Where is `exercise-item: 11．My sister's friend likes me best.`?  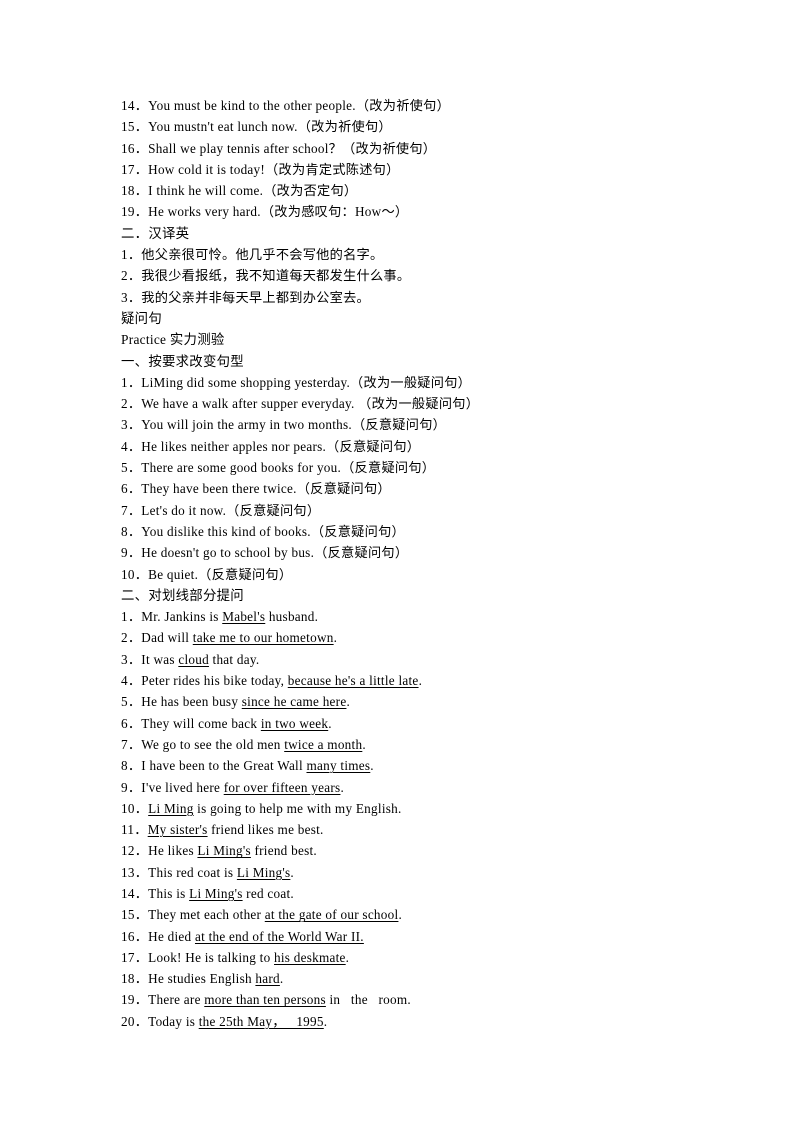
exercise-item: 11．My sister's friend likes me best. is located at coordinates (401, 829).